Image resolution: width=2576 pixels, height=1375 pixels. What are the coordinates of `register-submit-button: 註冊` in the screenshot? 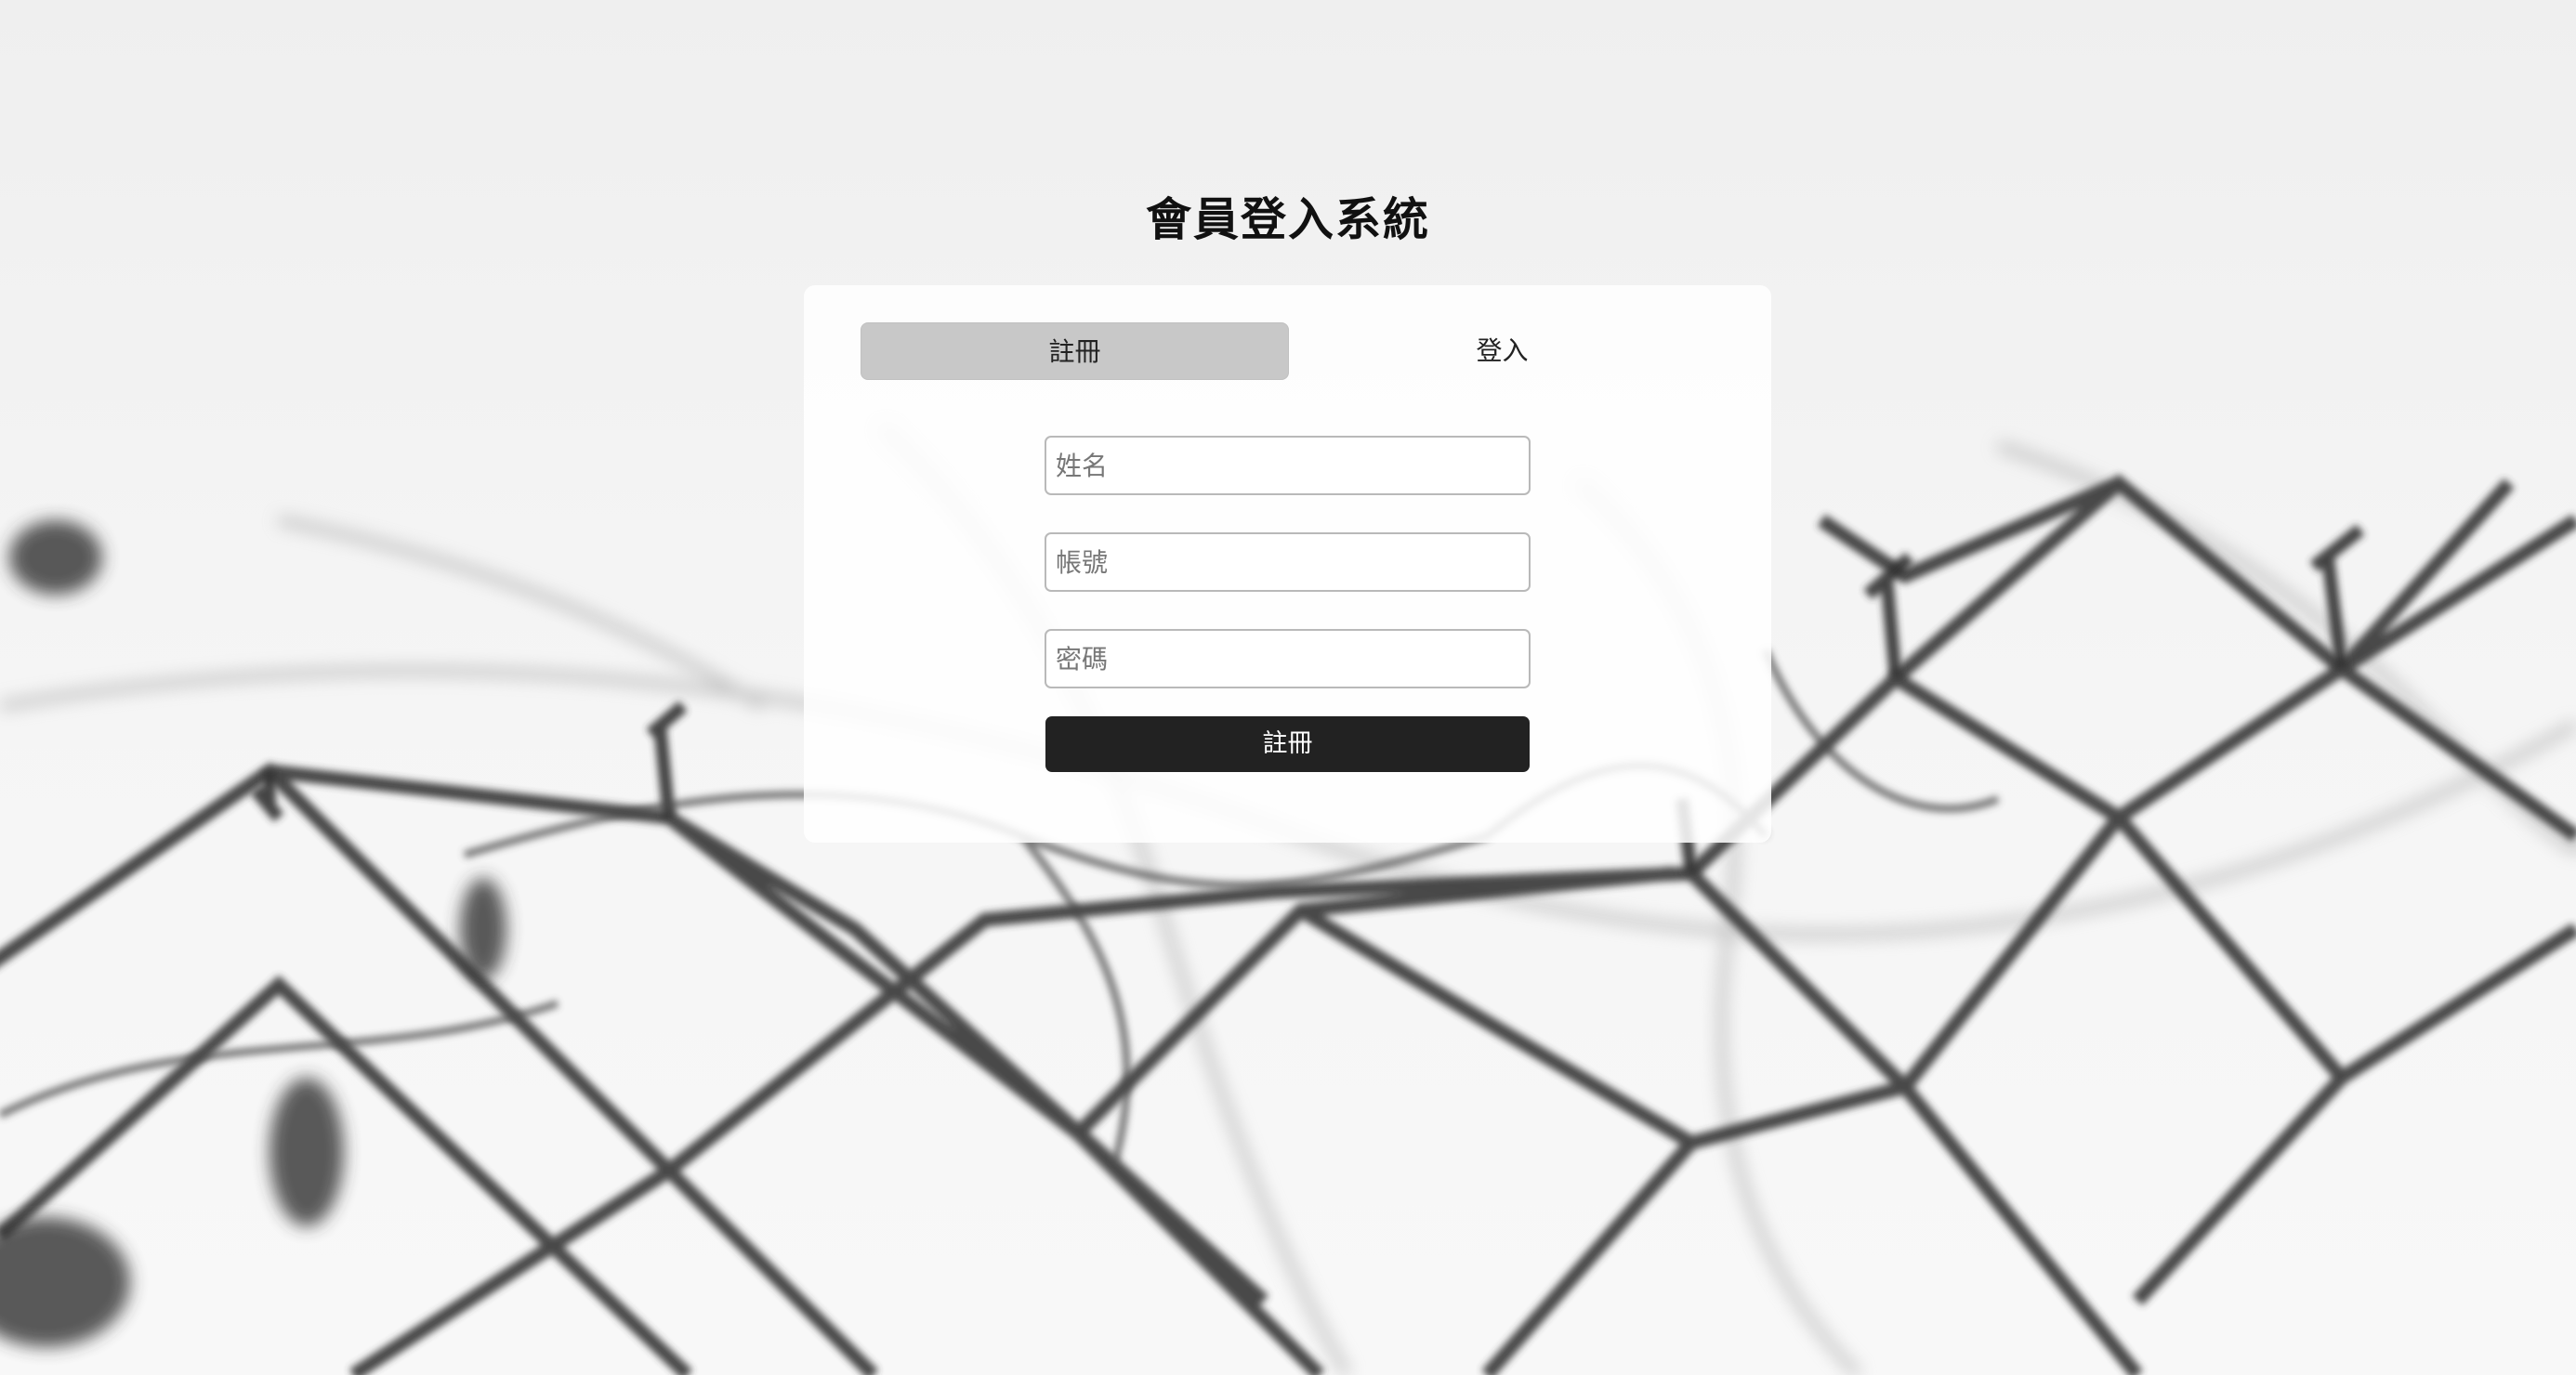 It's located at (1287, 744).